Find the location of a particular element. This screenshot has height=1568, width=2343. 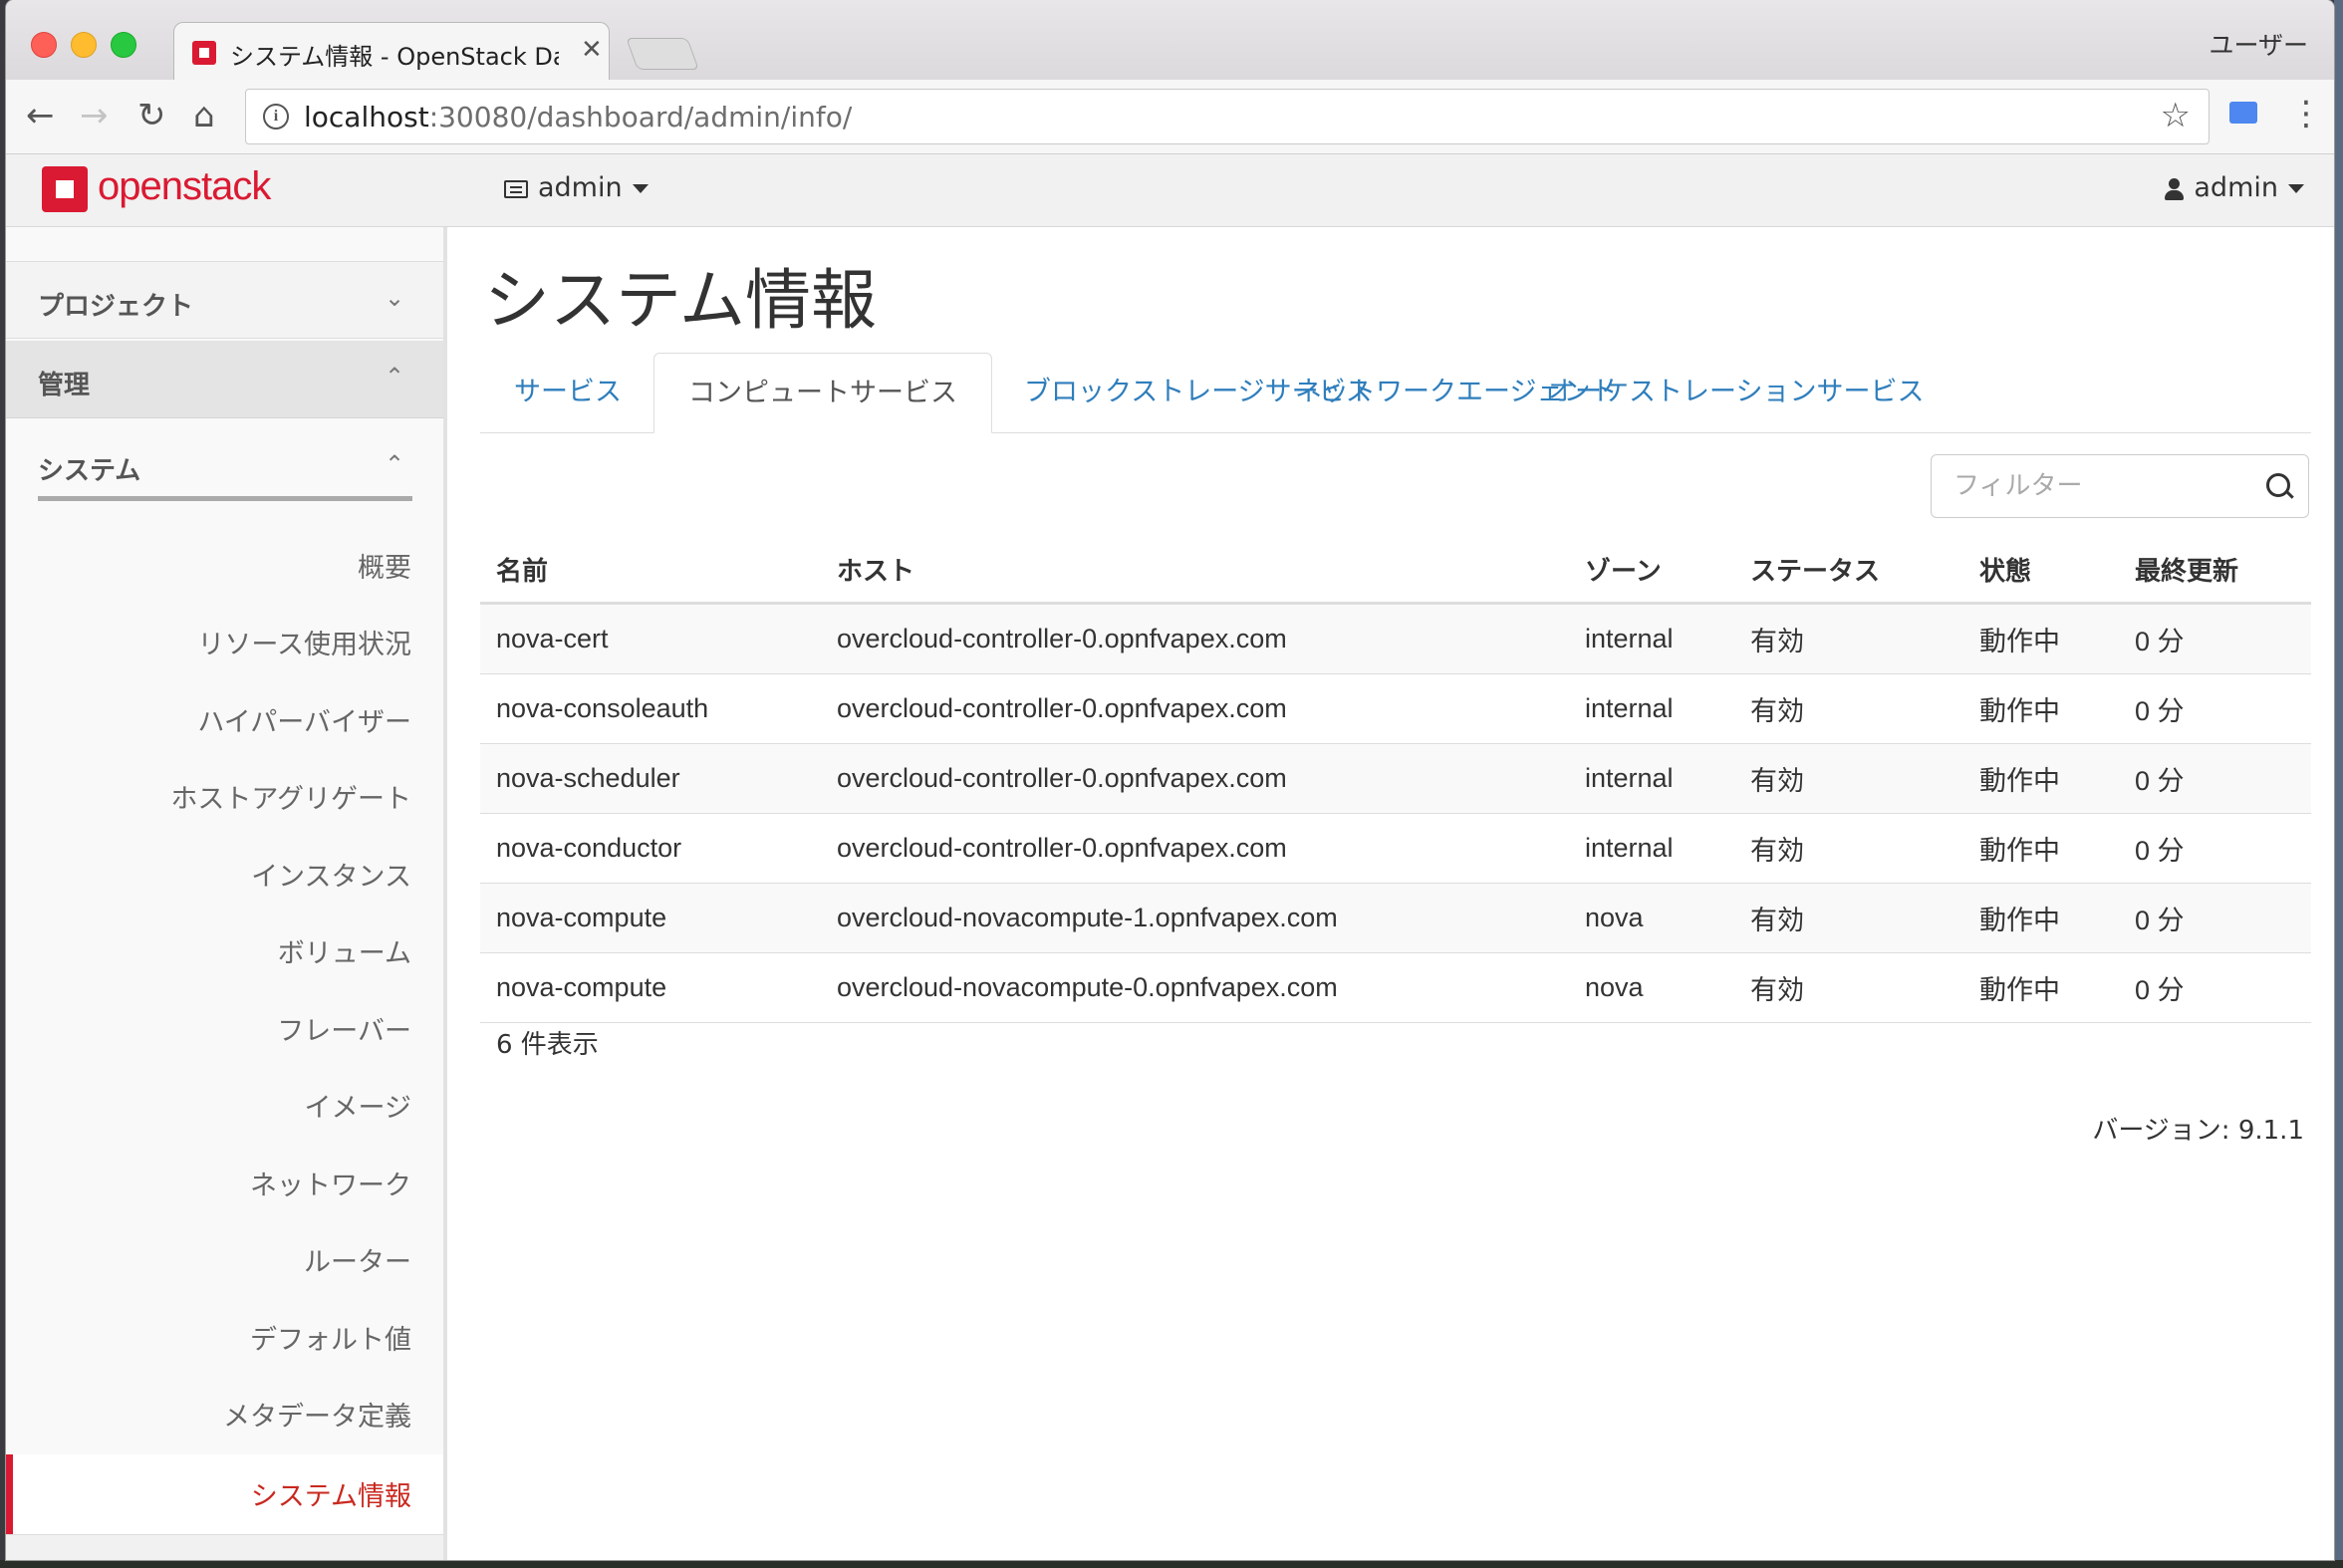

column-header-last-updated: 最終更新 is located at coordinates (2215, 571).